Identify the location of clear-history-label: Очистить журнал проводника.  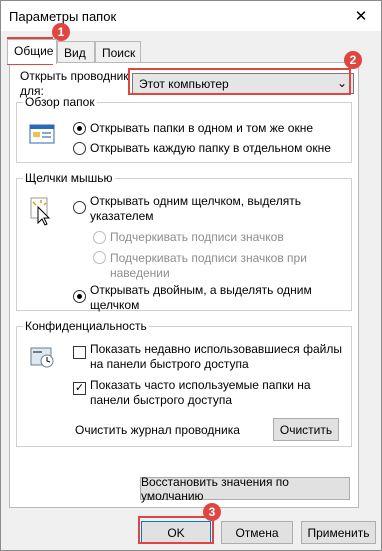
(157, 430).